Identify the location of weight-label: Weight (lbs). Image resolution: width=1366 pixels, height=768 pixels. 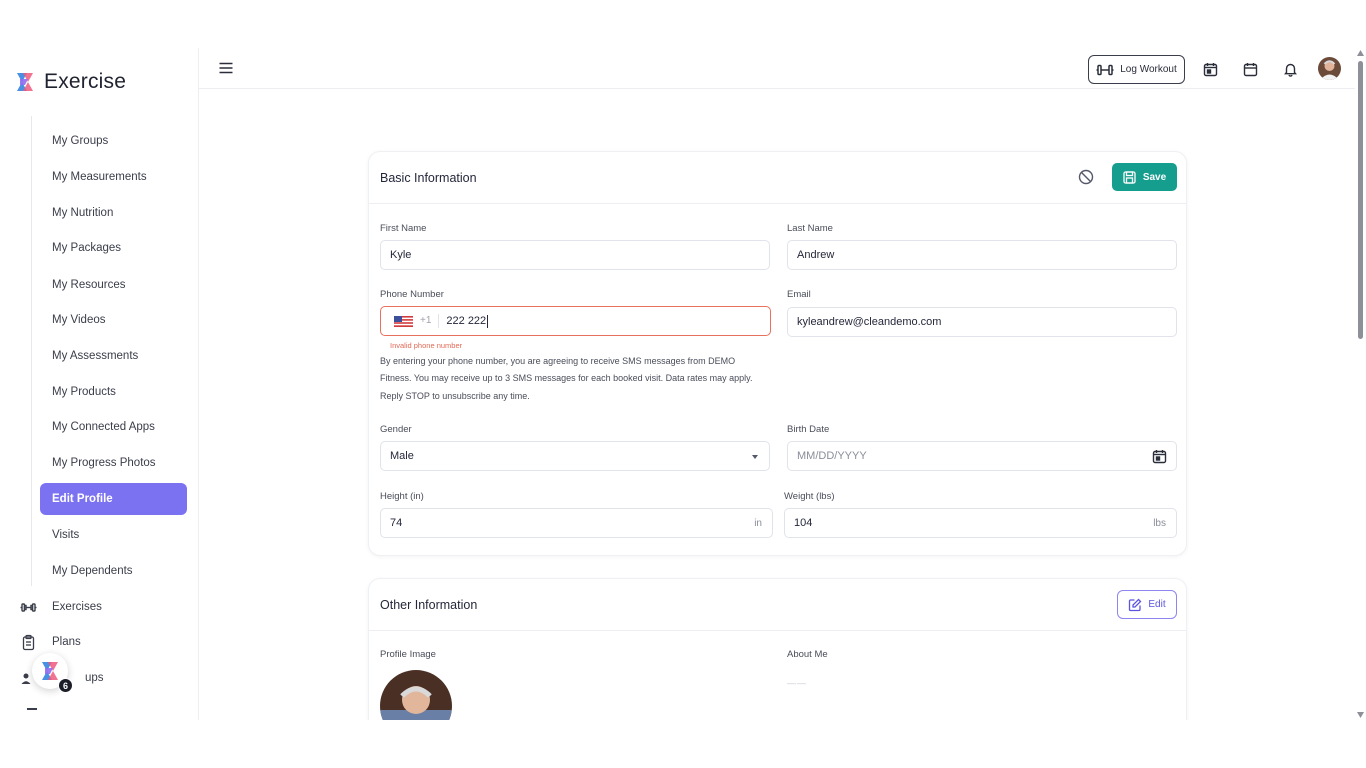
(809, 496).